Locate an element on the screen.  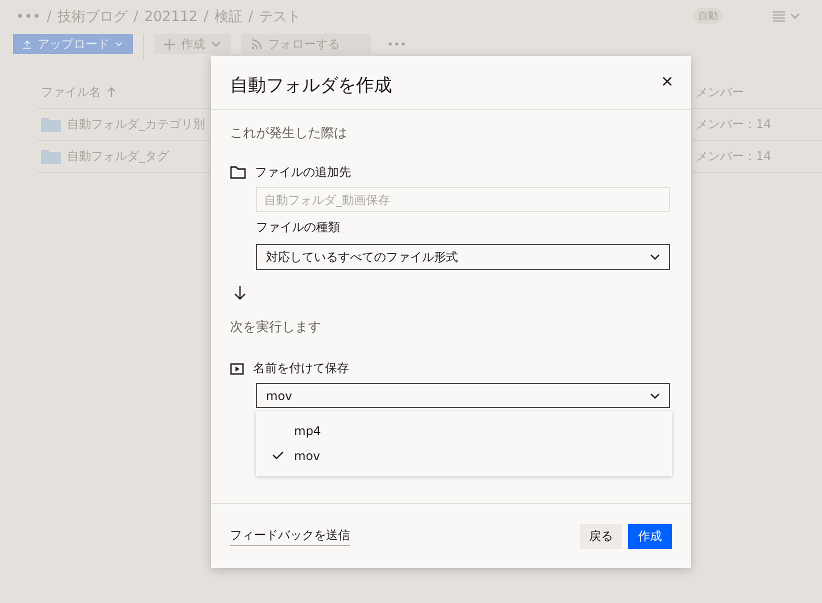
menu-option: mp4 is located at coordinates (464, 430).